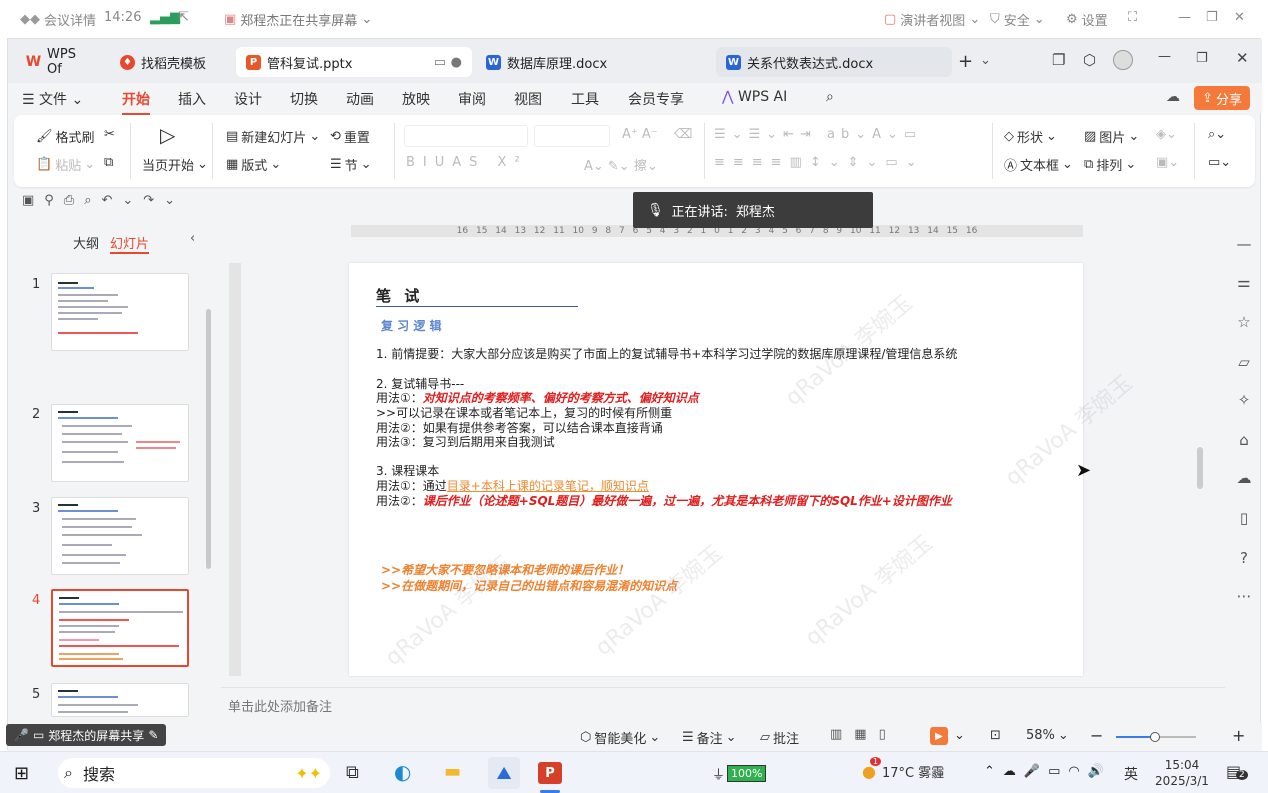 Image resolution: width=1268 pixels, height=793 pixels. I want to click on tab-wps-office: W WPS Of, so click(60, 62).